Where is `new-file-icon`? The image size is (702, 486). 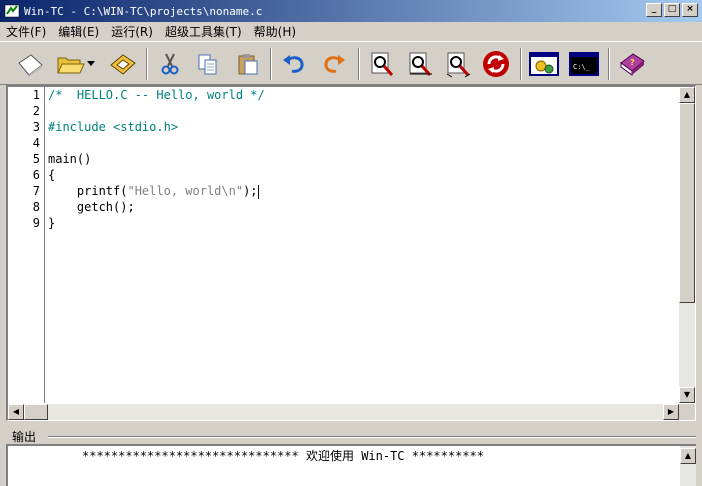 new-file-icon is located at coordinates (30, 64).